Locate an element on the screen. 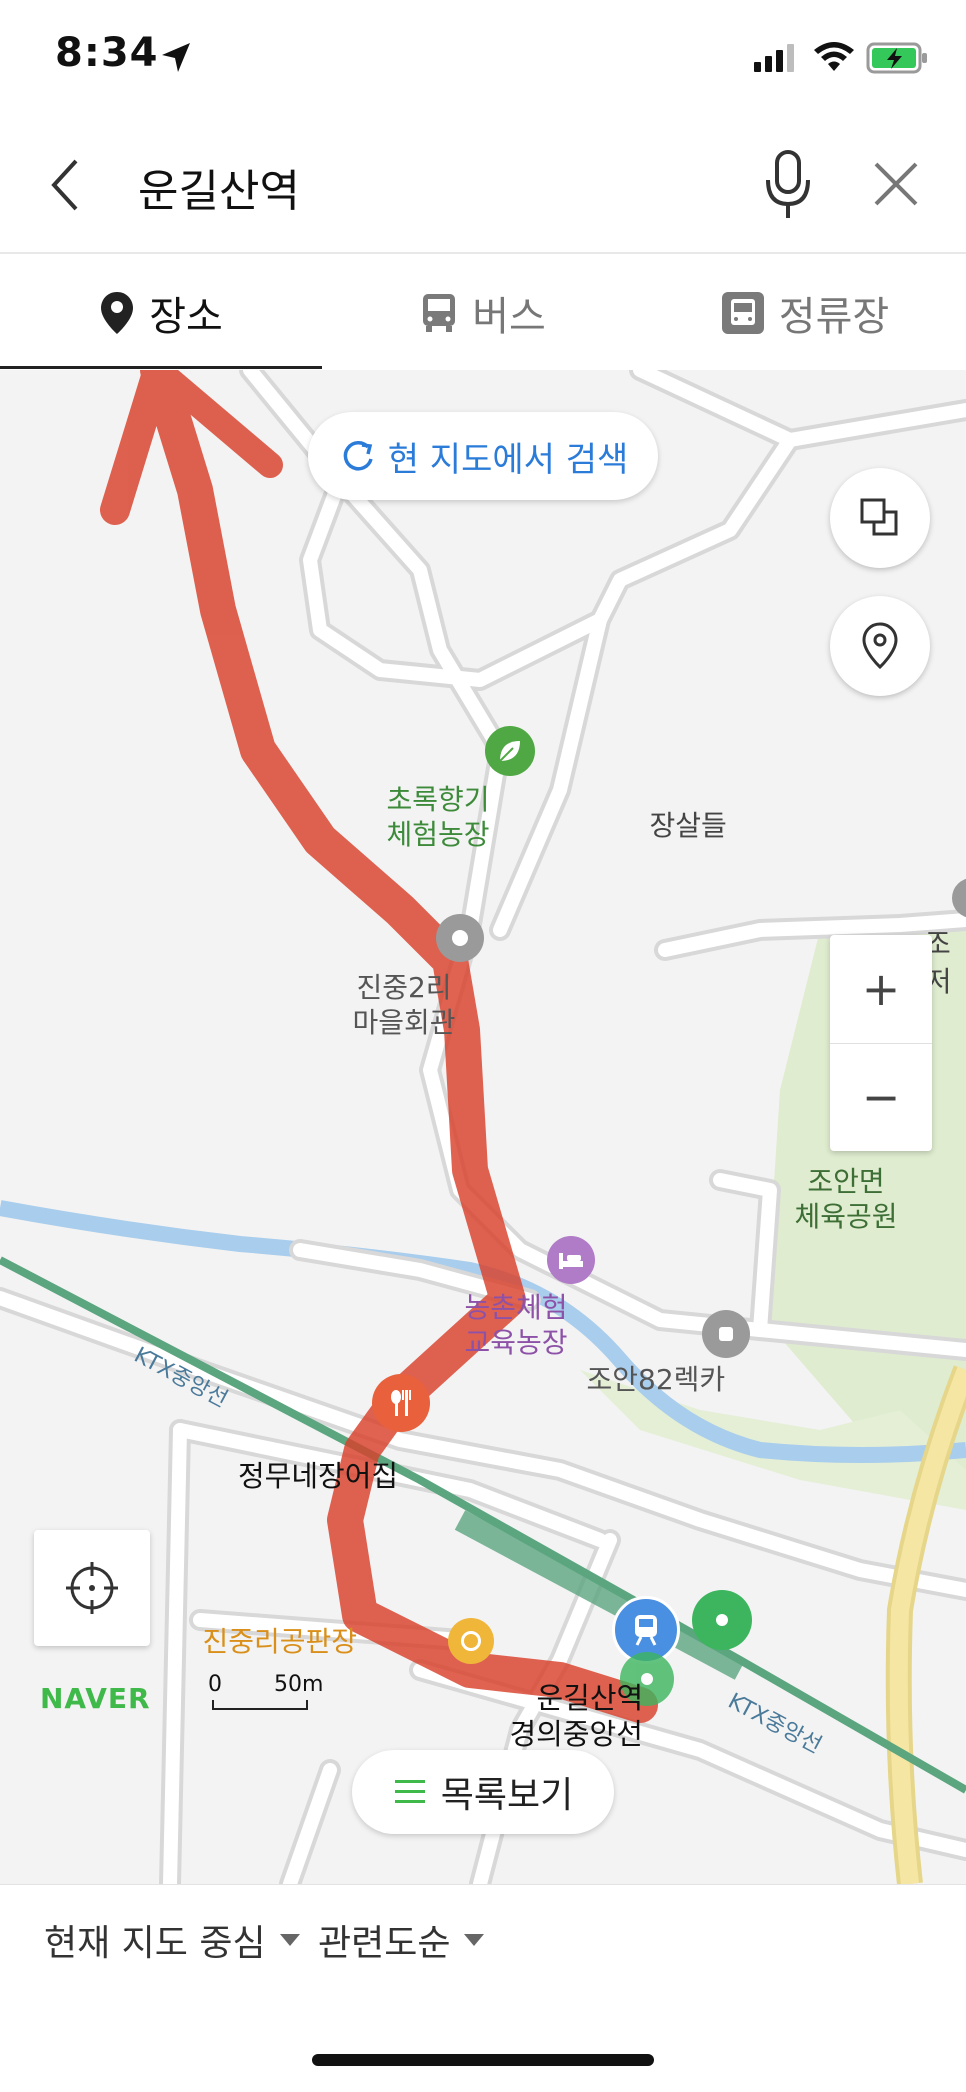  tab-place: 장소 is located at coordinates (161, 313).